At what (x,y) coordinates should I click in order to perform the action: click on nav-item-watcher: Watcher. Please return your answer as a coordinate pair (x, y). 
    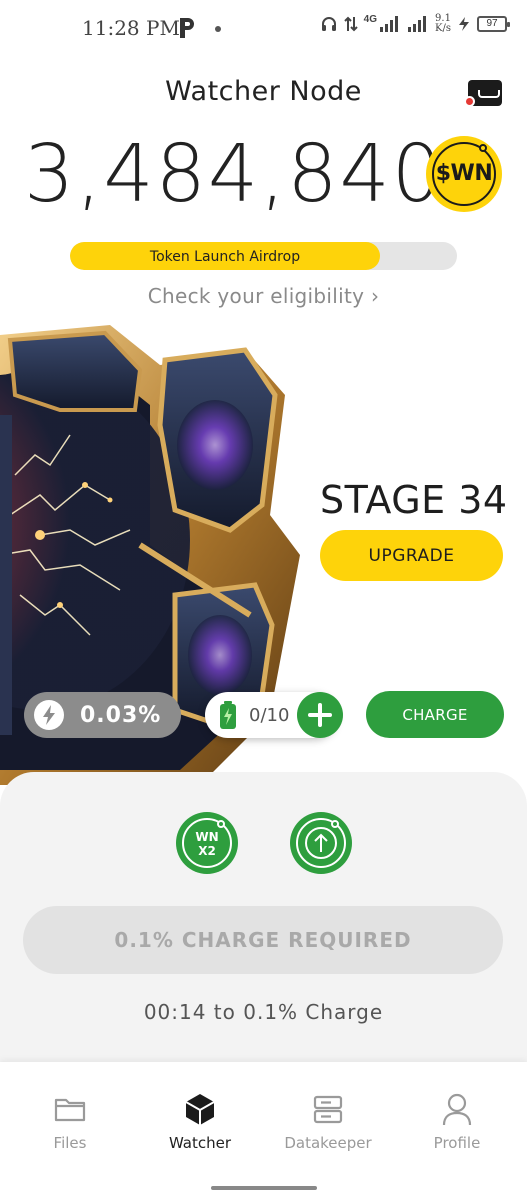
    Looking at the image, I should click on (200, 1122).